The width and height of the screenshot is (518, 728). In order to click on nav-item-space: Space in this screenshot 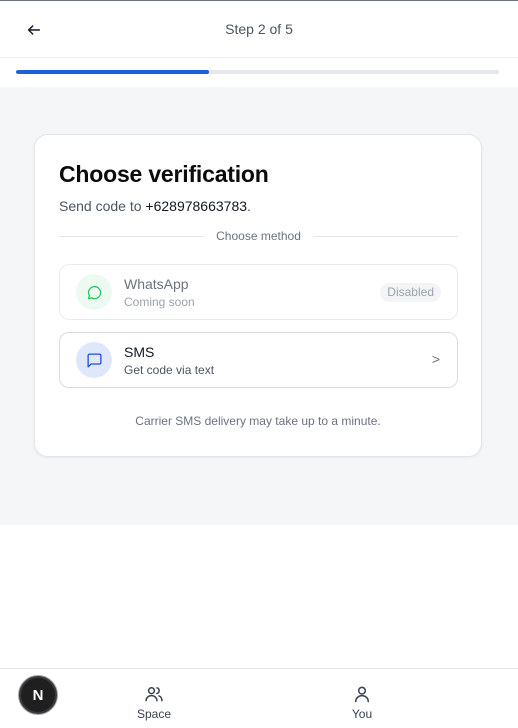, I will do `click(154, 702)`.